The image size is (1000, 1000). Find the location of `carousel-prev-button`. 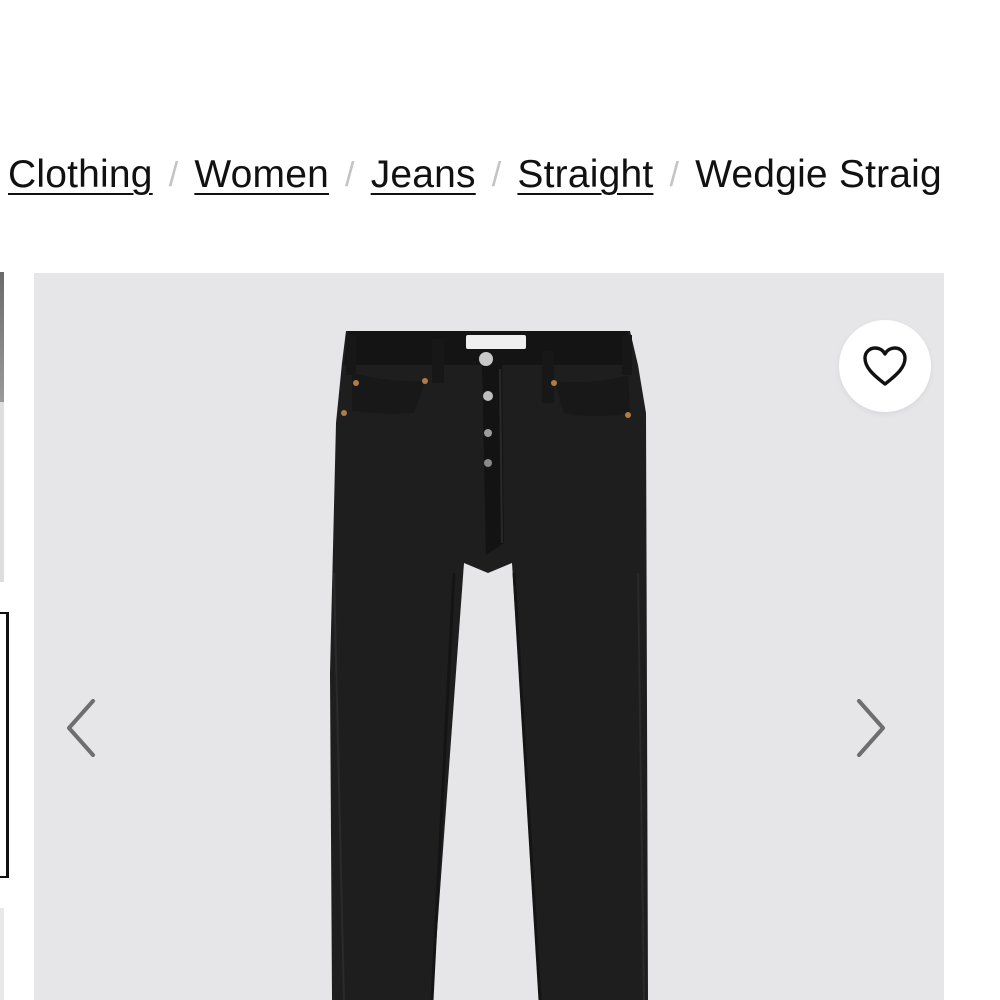

carousel-prev-button is located at coordinates (81, 728).